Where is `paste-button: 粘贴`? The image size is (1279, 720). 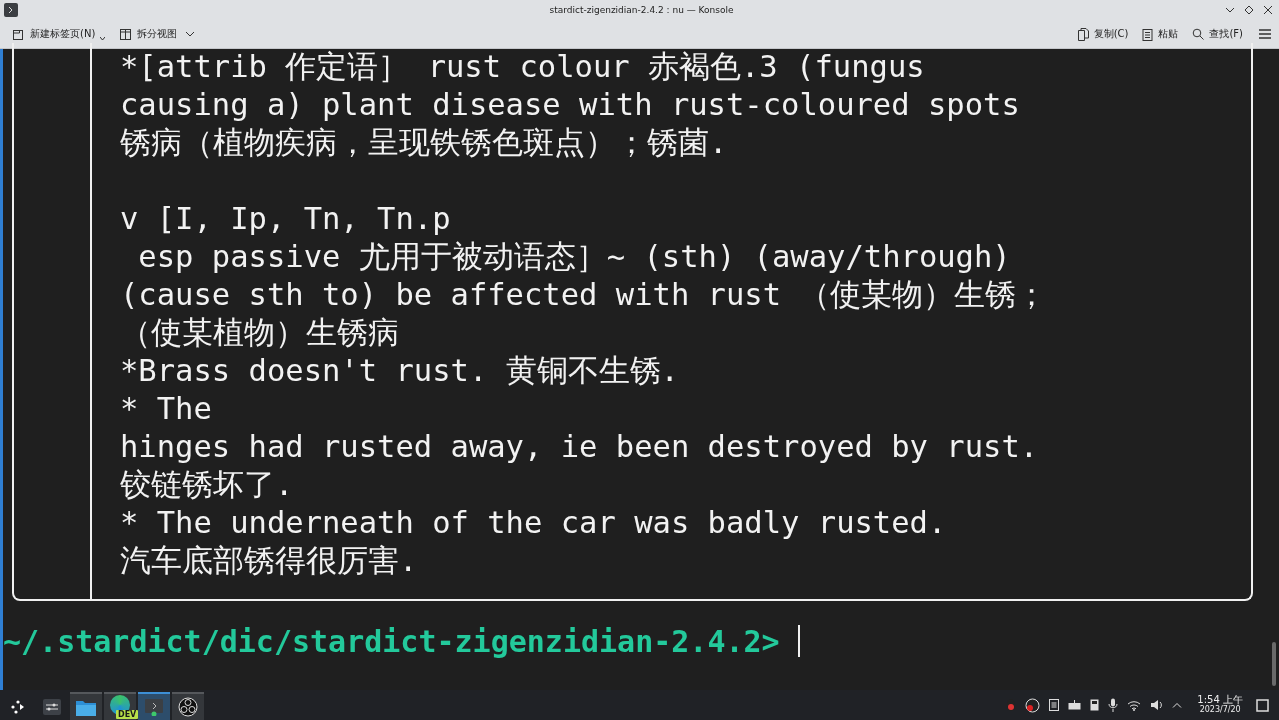 paste-button: 粘贴 is located at coordinates (1160, 34).